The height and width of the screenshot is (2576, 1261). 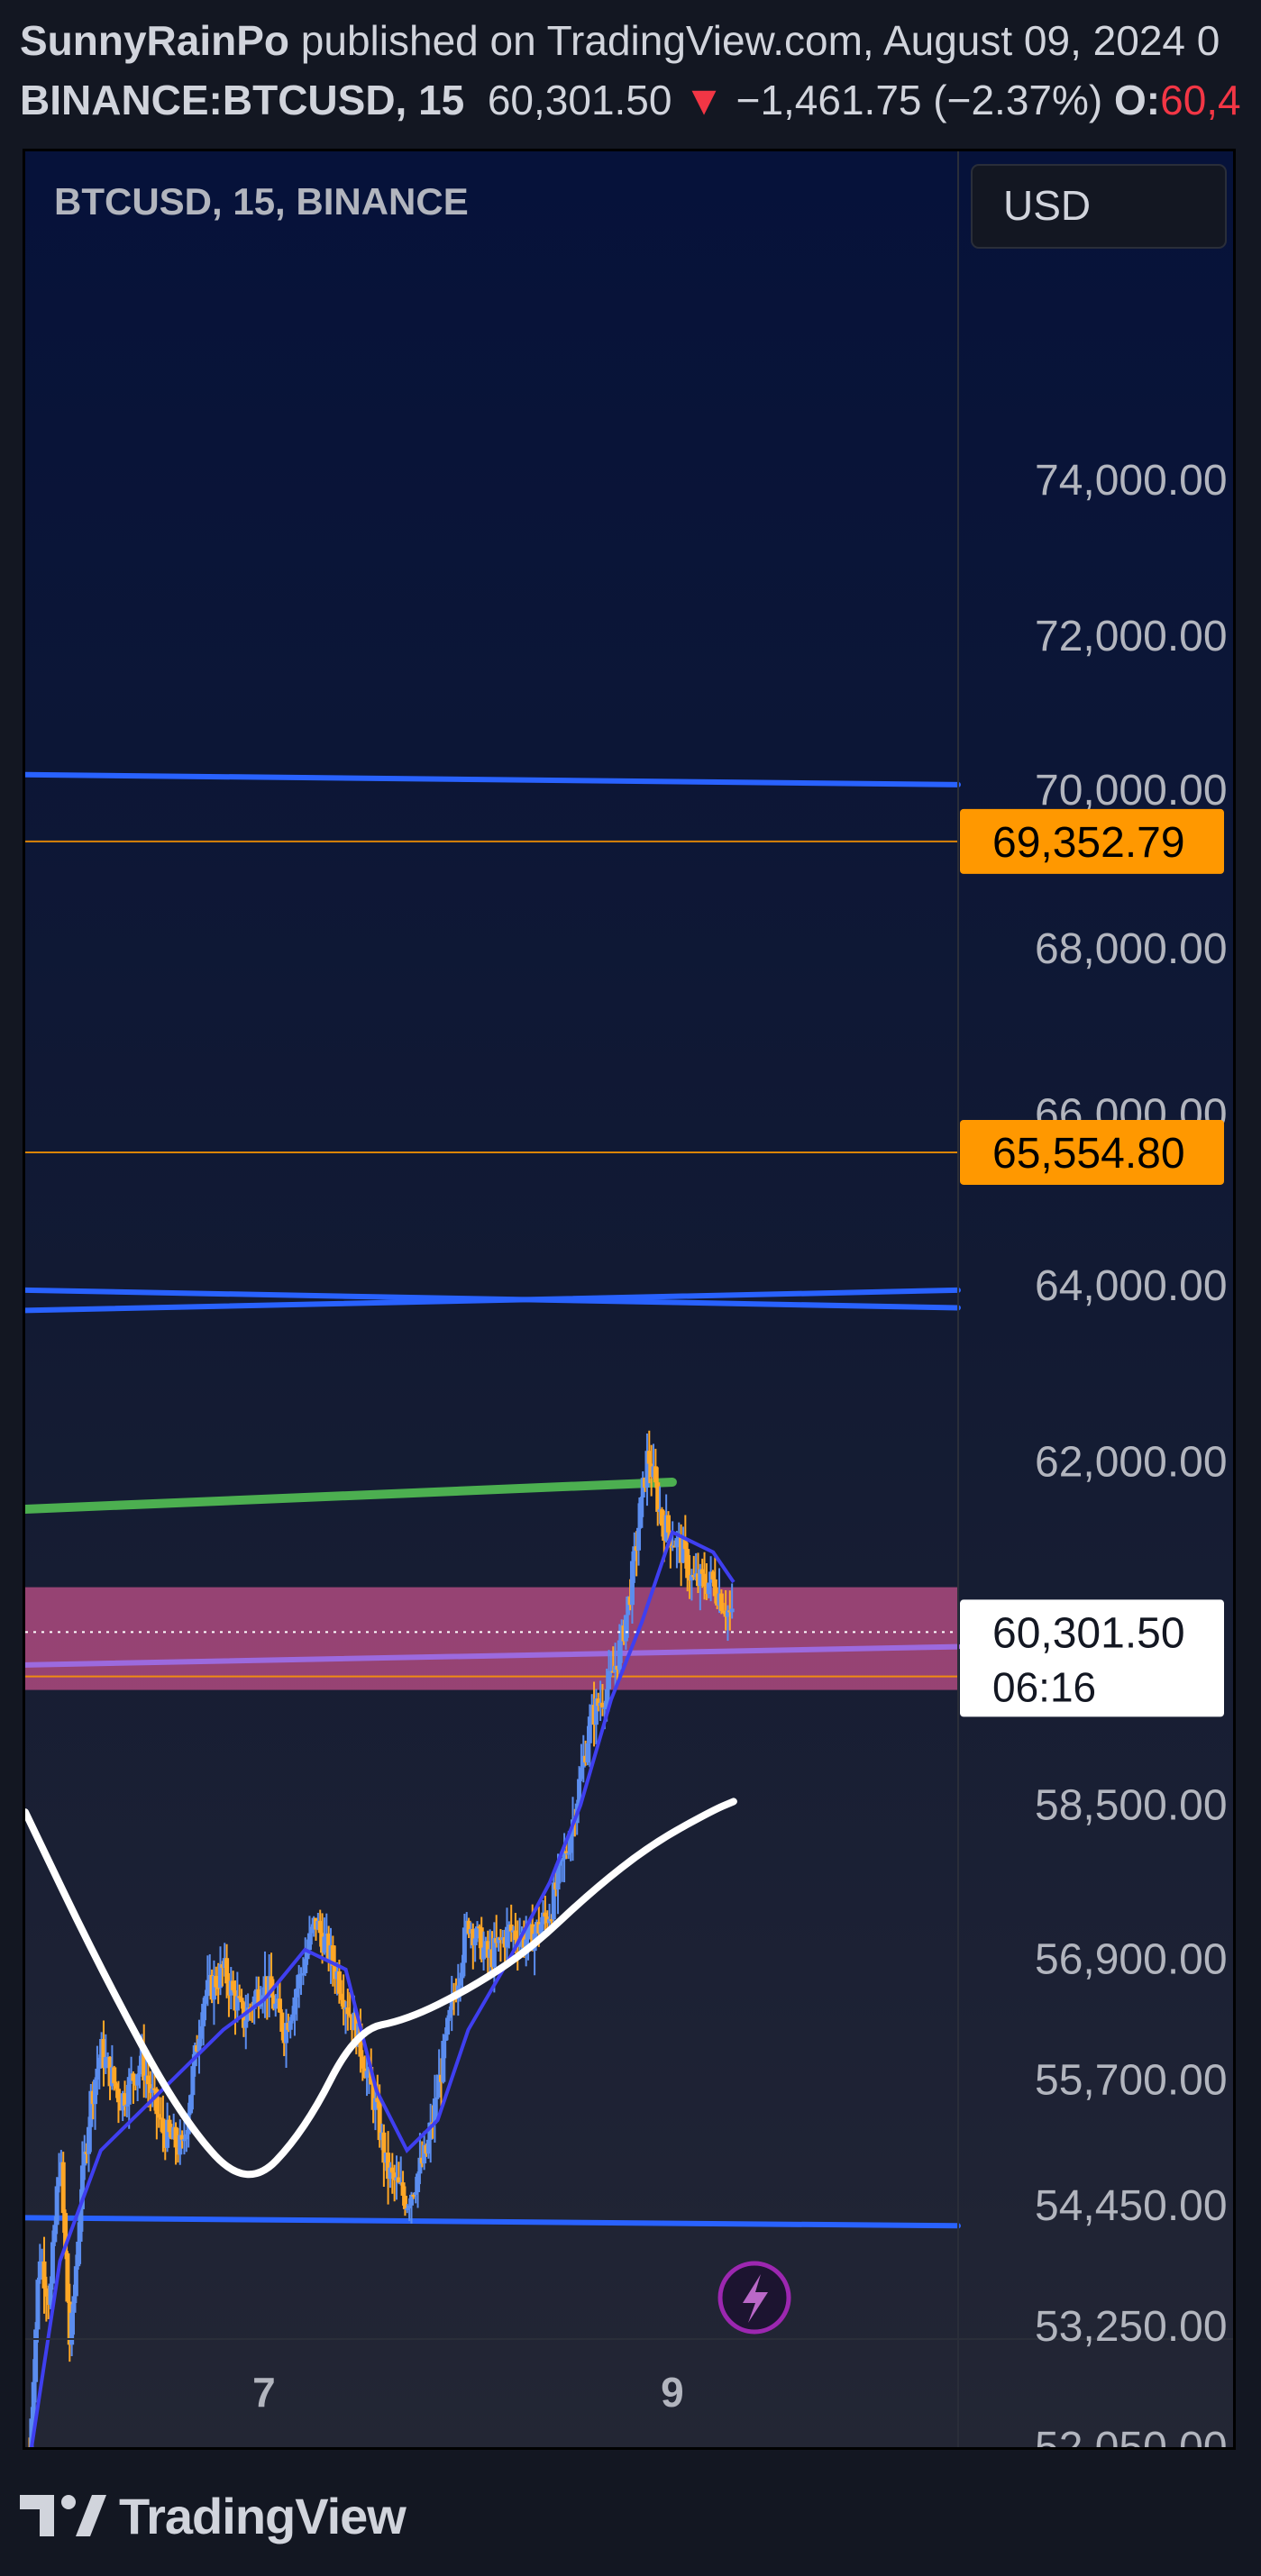 I want to click on bar-countdown: 06:16, so click(x=1044, y=1686).